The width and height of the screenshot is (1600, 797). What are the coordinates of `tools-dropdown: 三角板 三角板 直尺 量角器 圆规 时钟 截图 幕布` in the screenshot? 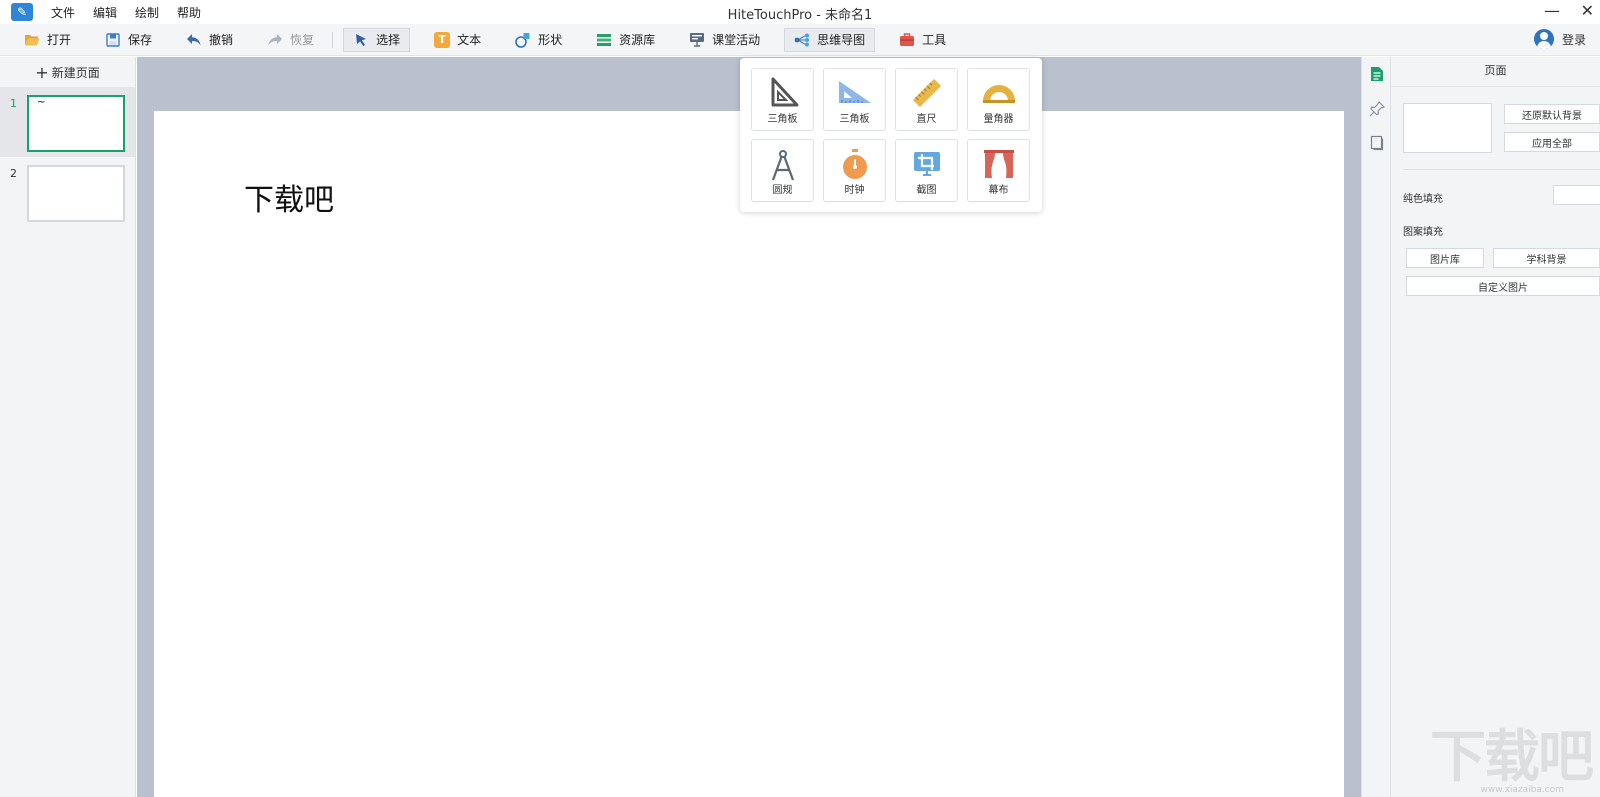 It's located at (891, 135).